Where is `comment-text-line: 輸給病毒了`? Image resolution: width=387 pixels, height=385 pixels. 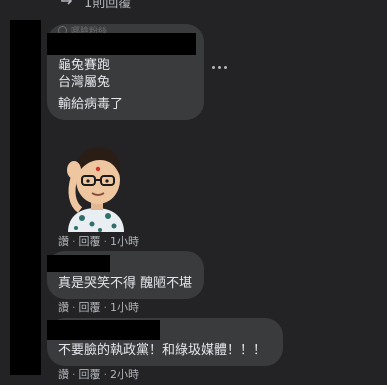 comment-text-line: 輸給病毒了 is located at coordinates (91, 104).